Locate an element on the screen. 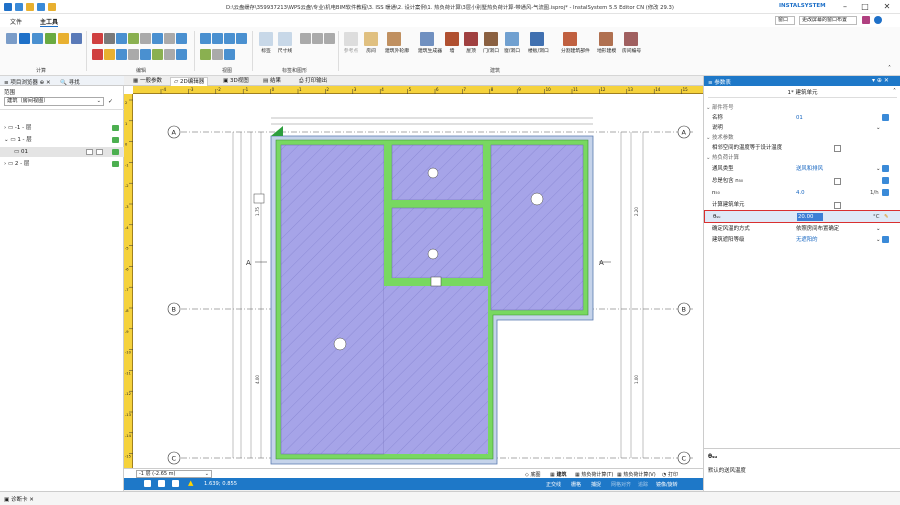 The width and height of the screenshot is (900, 505). window-button: 窗/洞口 is located at coordinates (512, 43).